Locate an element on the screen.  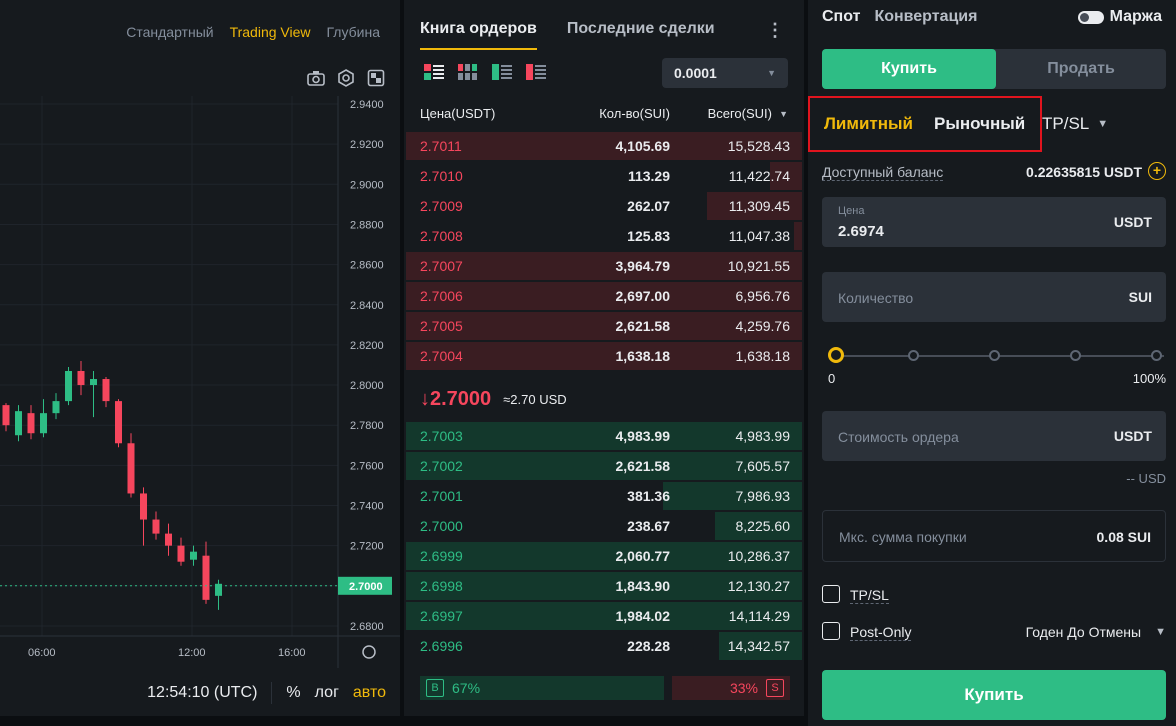
auto-scale-toggle: авто is located at coordinates (369, 693).